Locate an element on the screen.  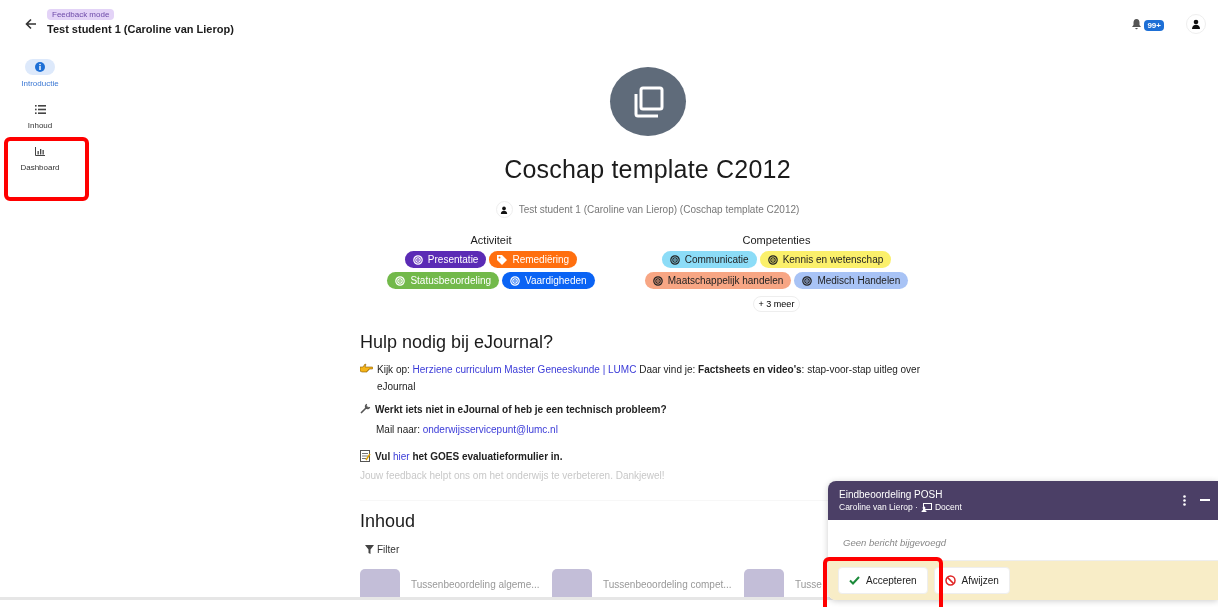
nav-item: Introductie is located at coordinates (40, 73).